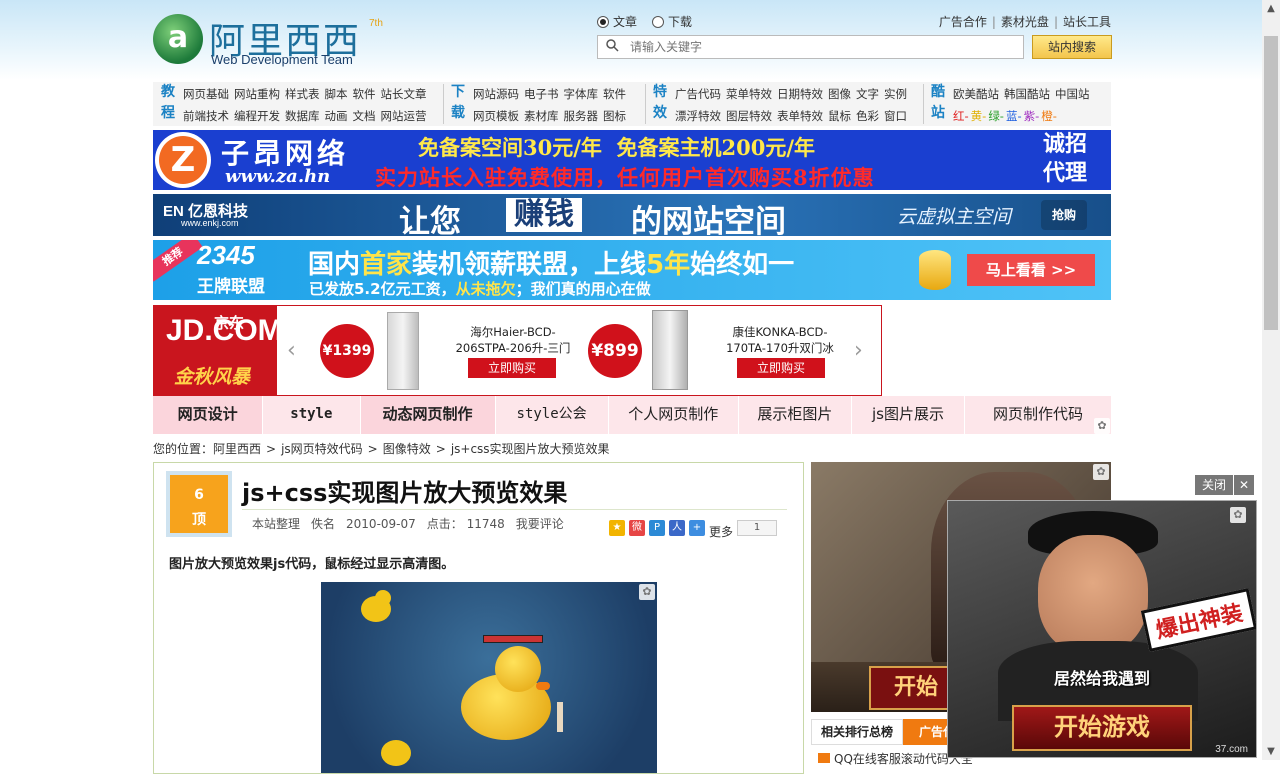  I want to click on share-more-icon: +, so click(697, 527).